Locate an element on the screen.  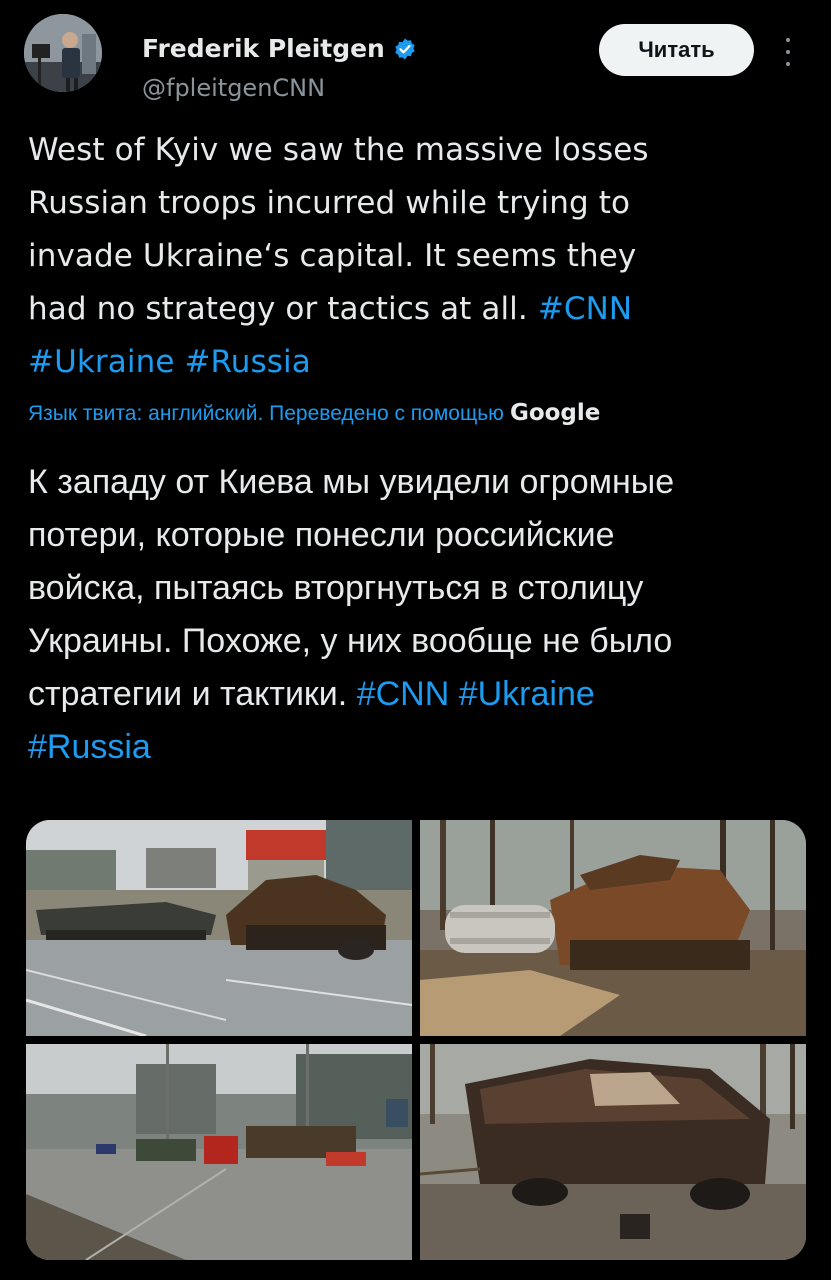
tweet-line-text: had no strategy or tactics at all. is located at coordinates (283, 309).